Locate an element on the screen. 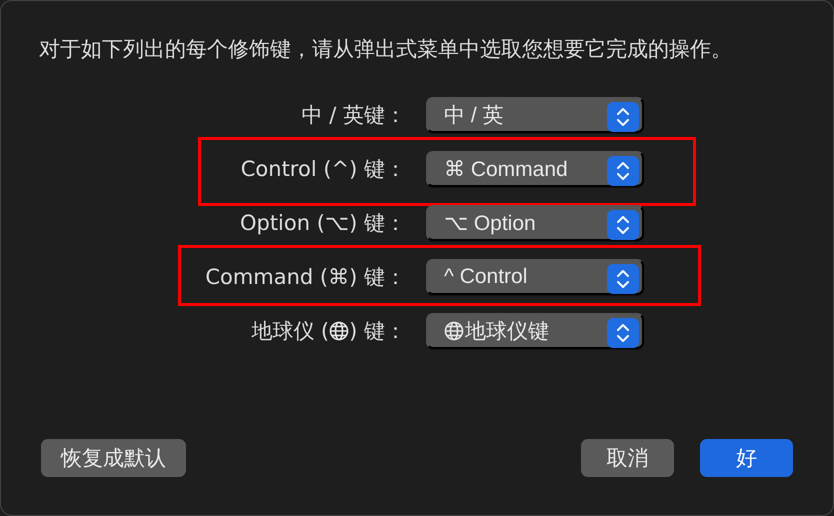 The width and height of the screenshot is (834, 516). key-label: Command (⌘) 键： is located at coordinates (305, 277).